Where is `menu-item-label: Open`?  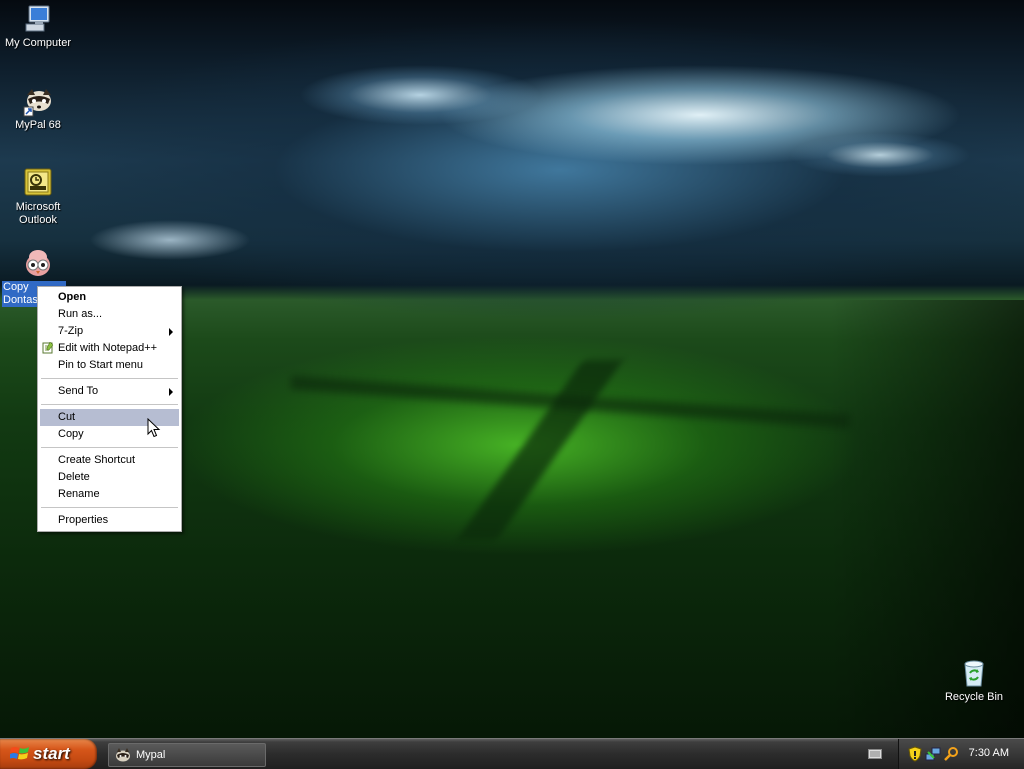 menu-item-label: Open is located at coordinates (72, 297).